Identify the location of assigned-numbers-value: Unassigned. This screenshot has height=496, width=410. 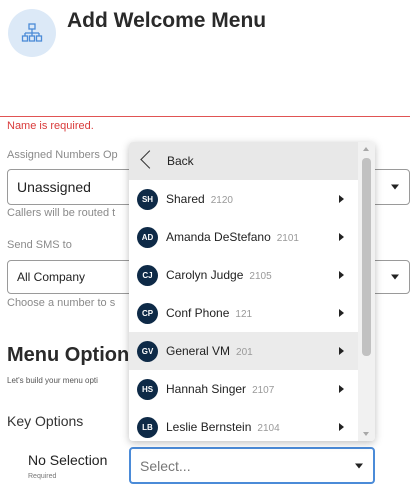
(54, 187).